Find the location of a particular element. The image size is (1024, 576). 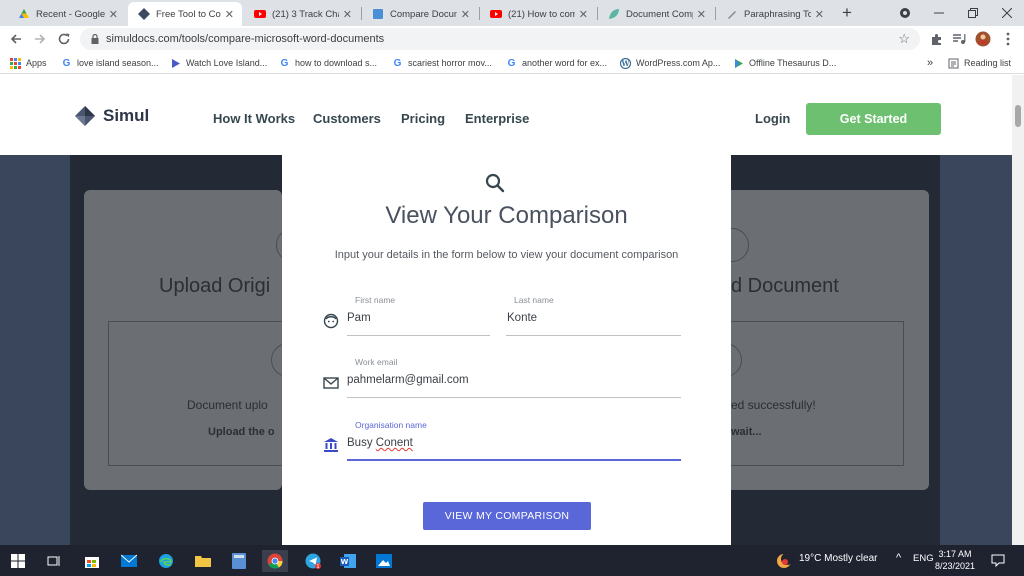

back-arrow-icon is located at coordinates (16, 39).